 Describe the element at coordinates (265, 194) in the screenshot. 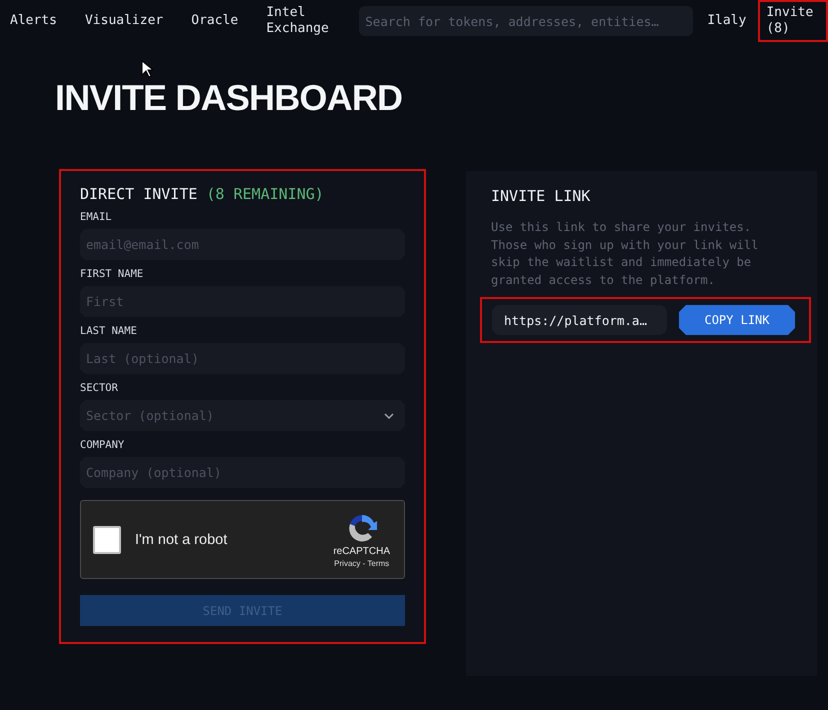

I see `remaining-count: (8 REMAINING)` at that location.